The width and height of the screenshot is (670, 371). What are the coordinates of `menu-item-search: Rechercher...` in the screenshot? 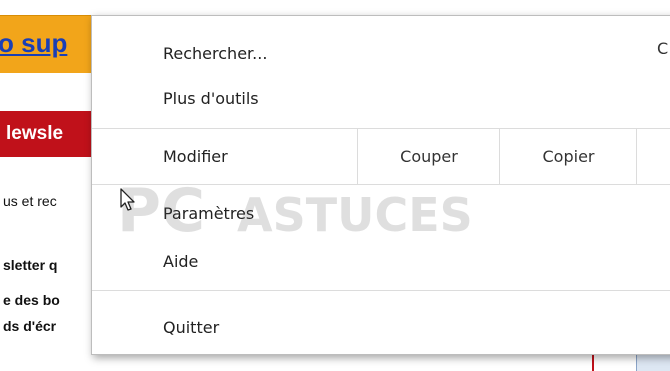 It's located at (215, 53).